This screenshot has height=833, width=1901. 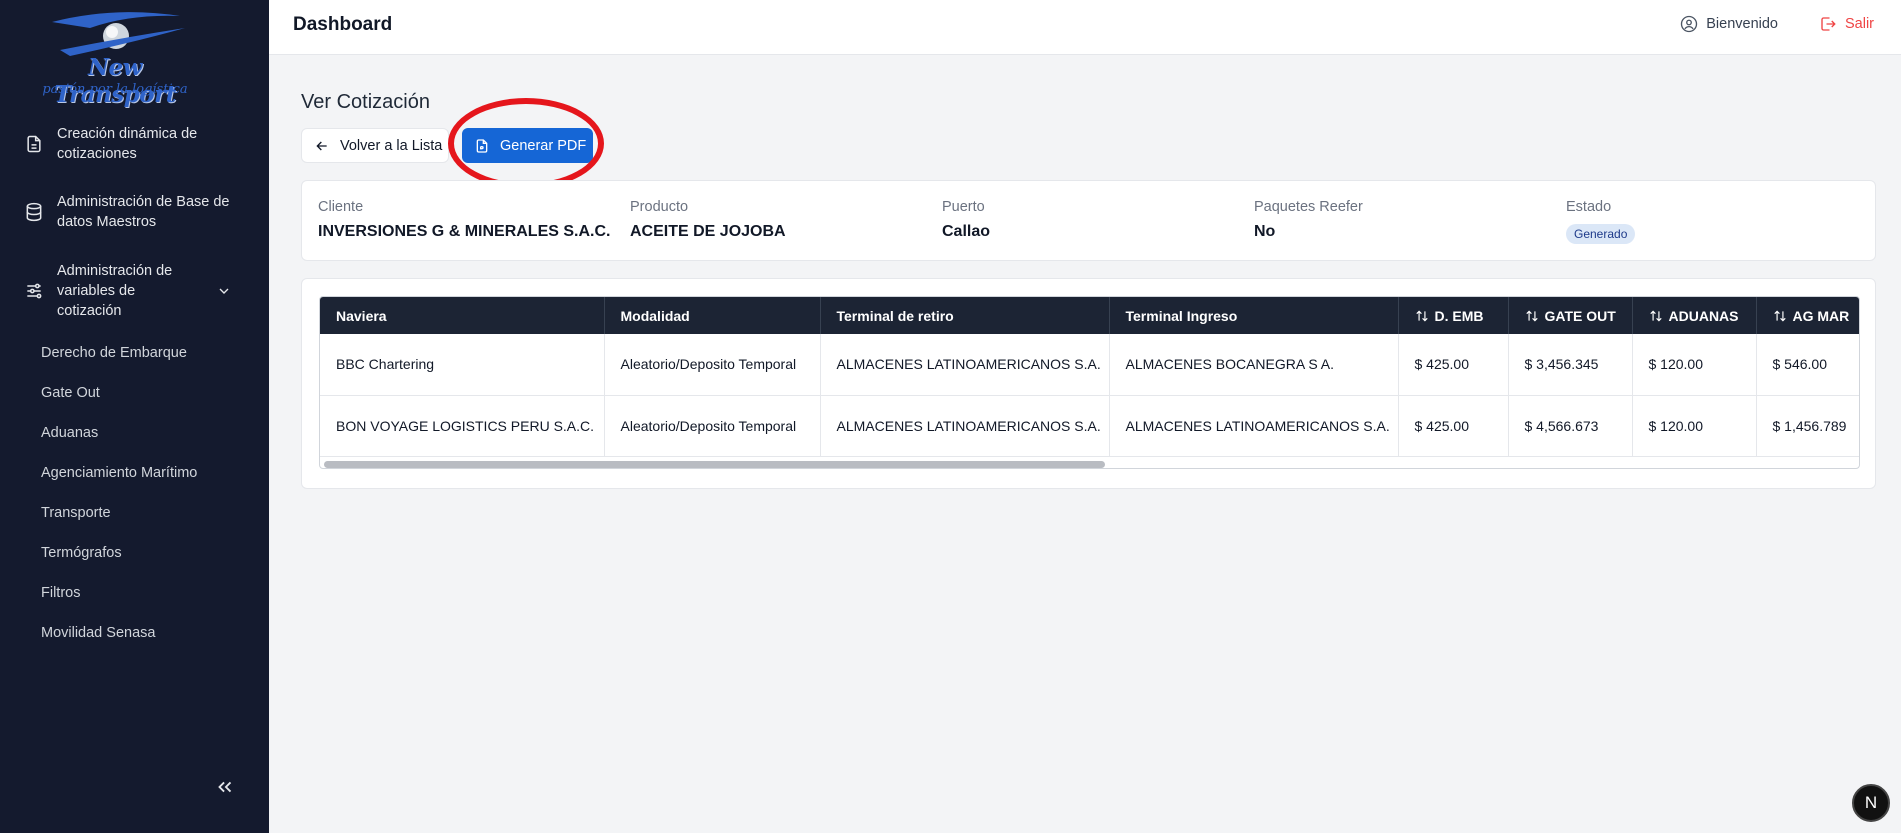 What do you see at coordinates (225, 787) in the screenshot?
I see `collapse-sidebar-icon` at bounding box center [225, 787].